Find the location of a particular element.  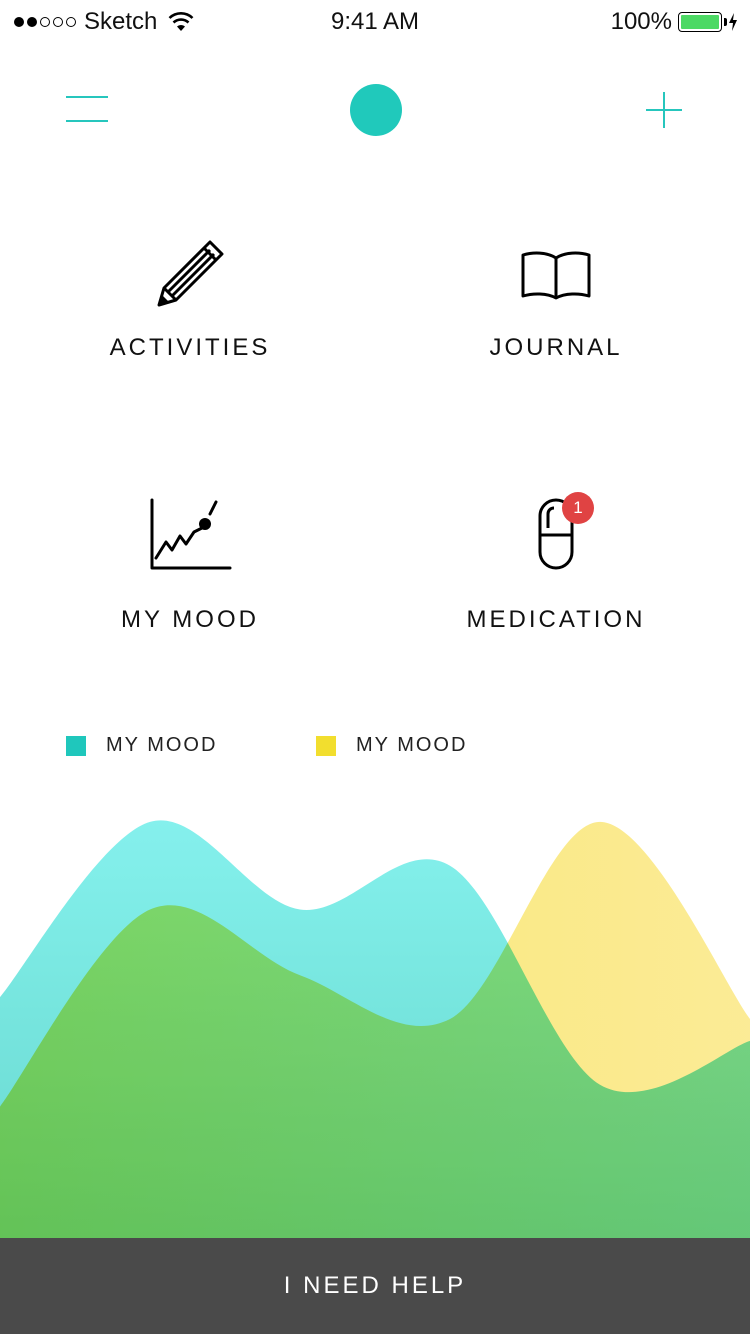

hamburger-icon is located at coordinates (87, 110).